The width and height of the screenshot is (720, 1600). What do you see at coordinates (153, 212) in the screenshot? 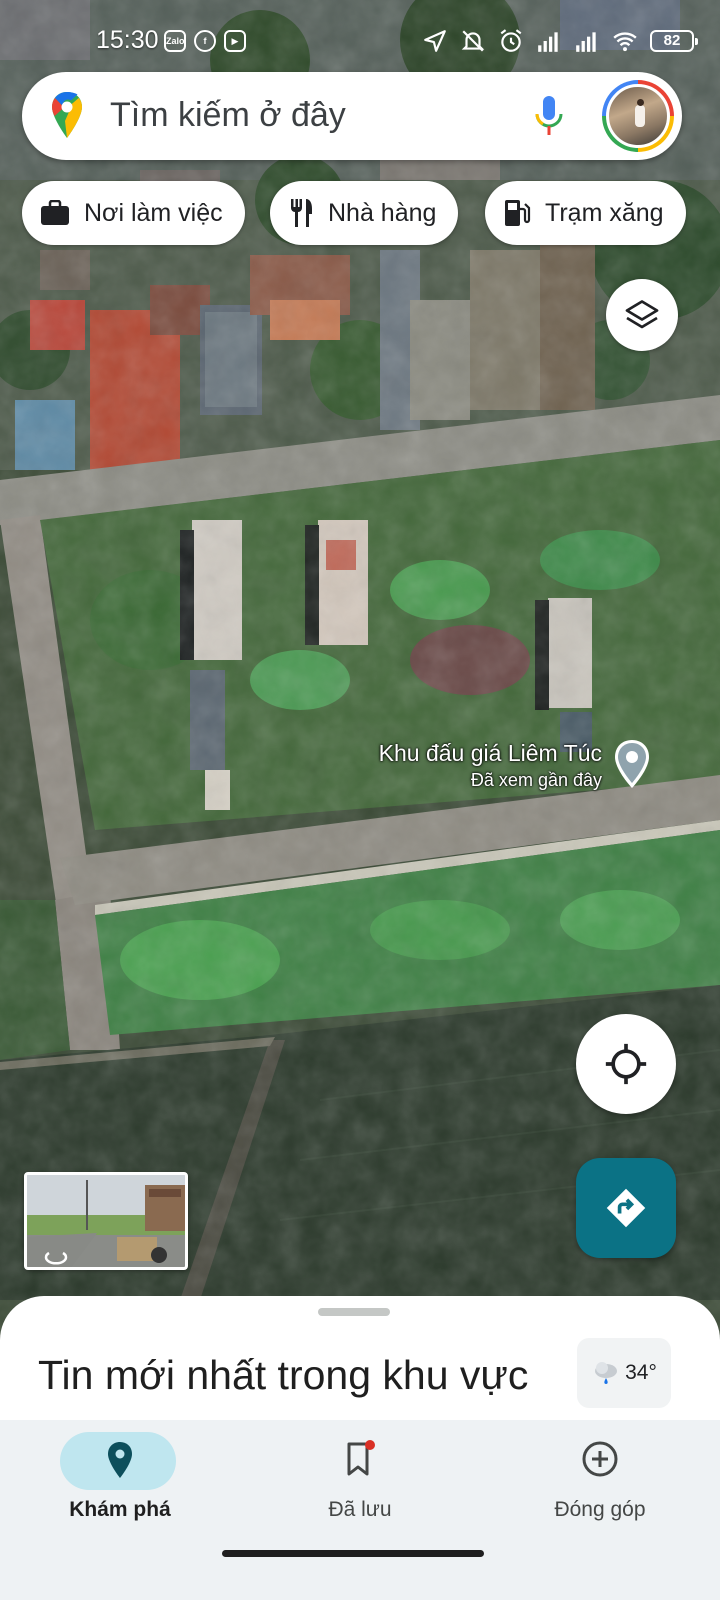
I see `chip-label: Nơi làm việc` at bounding box center [153, 212].